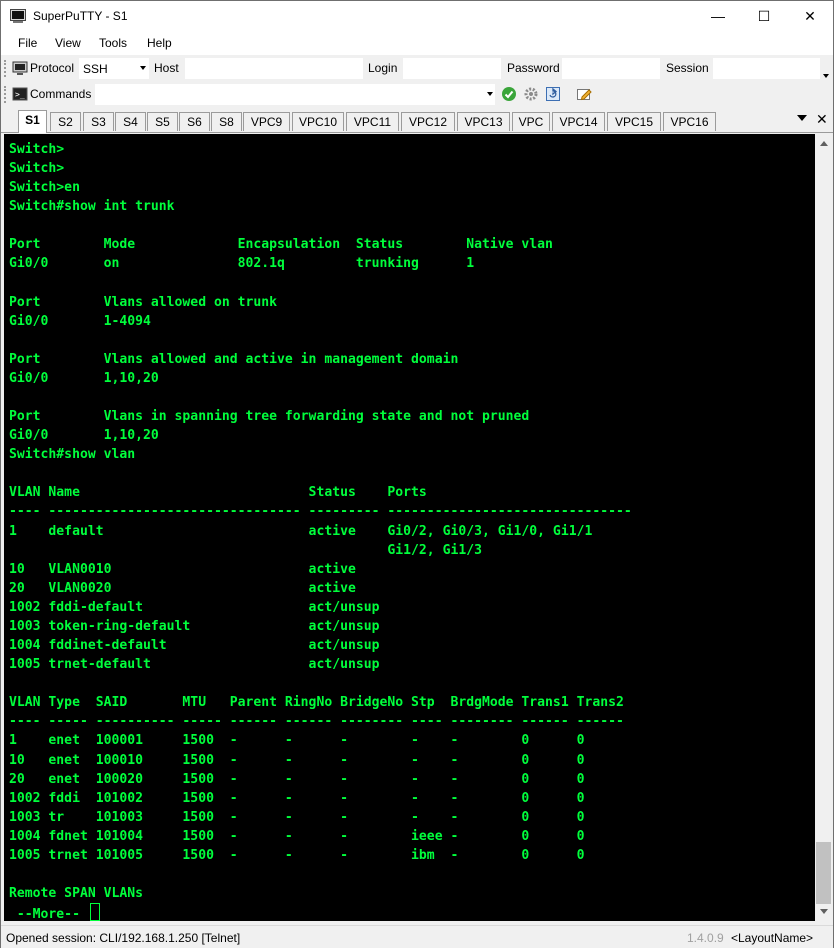 The image size is (834, 948). What do you see at coordinates (159, 43) in the screenshot?
I see `menu-help: Help` at bounding box center [159, 43].